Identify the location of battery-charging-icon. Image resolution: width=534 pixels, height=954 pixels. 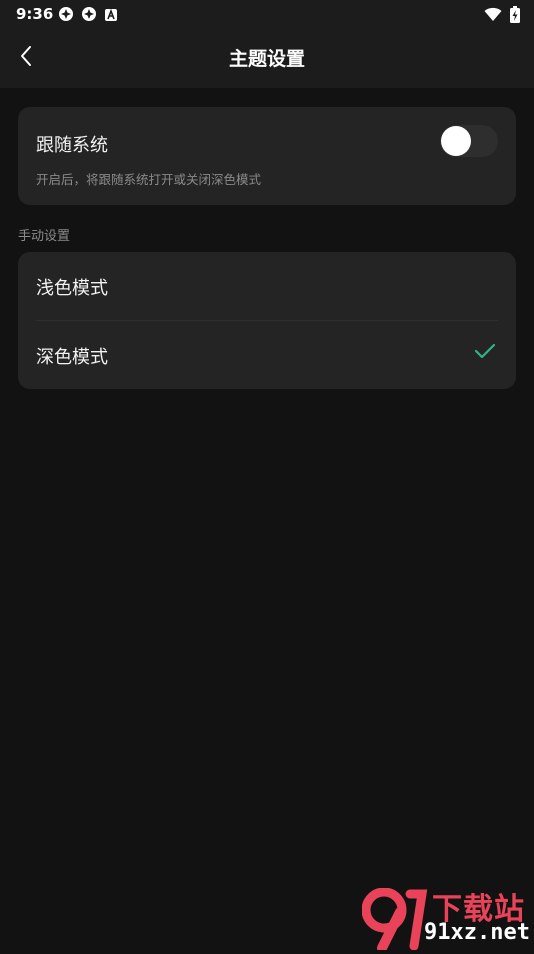
(515, 16).